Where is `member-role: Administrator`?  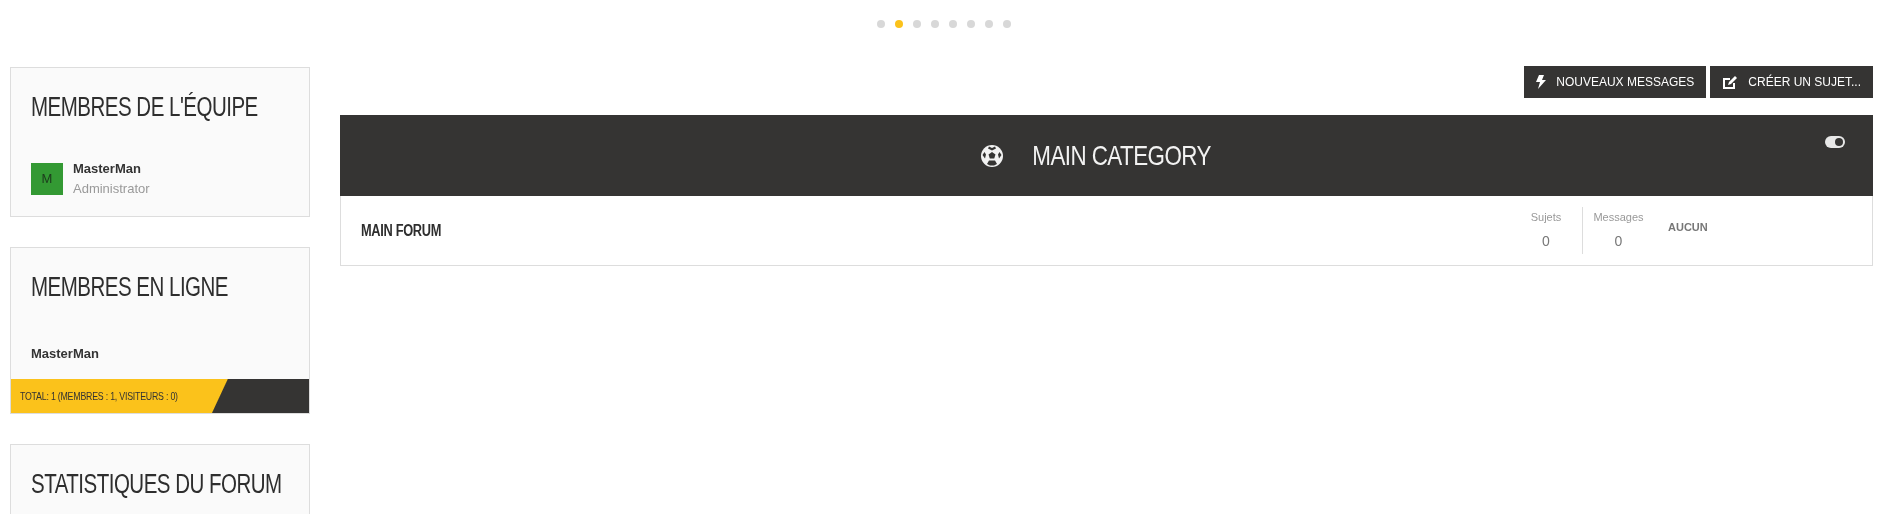
member-role: Administrator is located at coordinates (111, 188).